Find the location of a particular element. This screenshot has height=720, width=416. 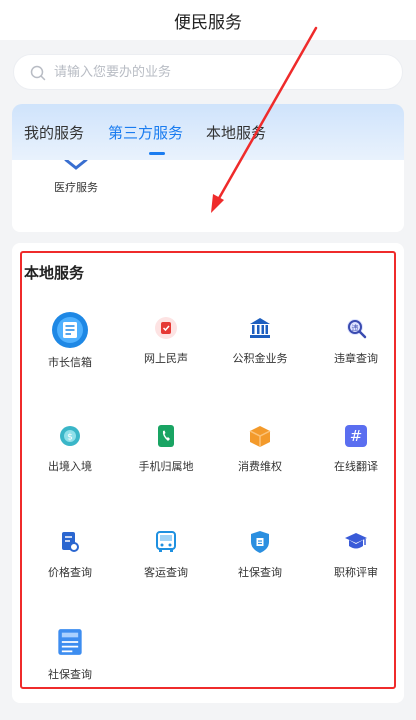

tab-my-services: 我的服务 is located at coordinates (54, 132).